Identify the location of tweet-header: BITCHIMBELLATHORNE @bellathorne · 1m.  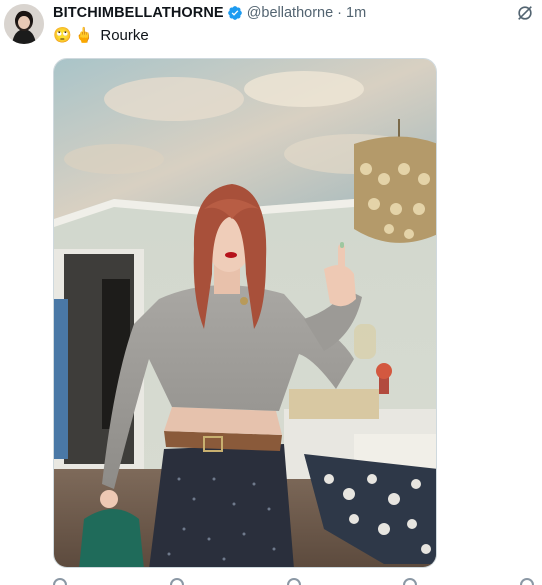
(209, 13).